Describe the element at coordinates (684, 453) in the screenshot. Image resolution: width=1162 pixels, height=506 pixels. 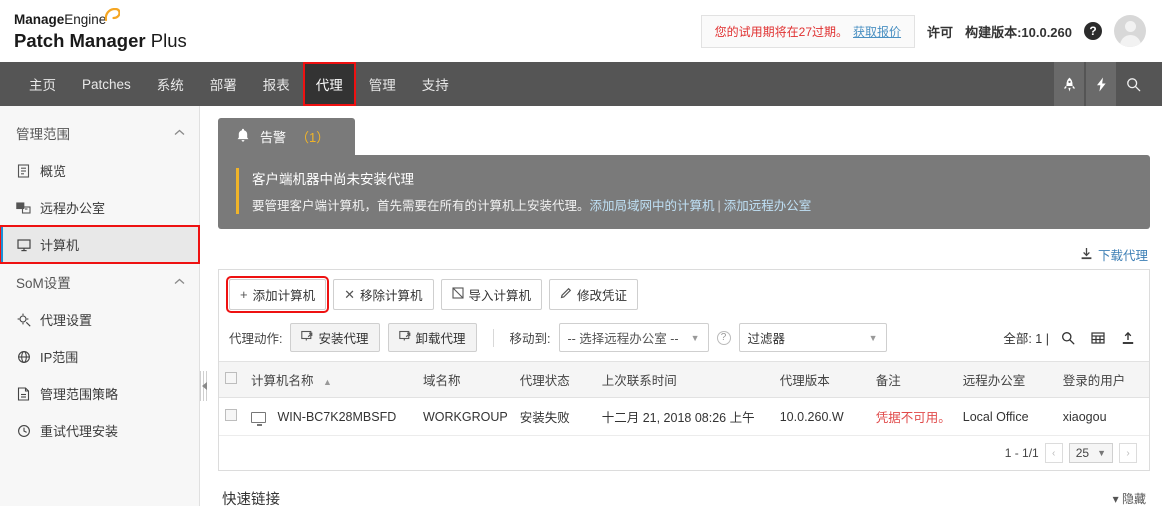
I see `pagination: 1 - 1/1 ‹ 25 ▼ ›` at that location.